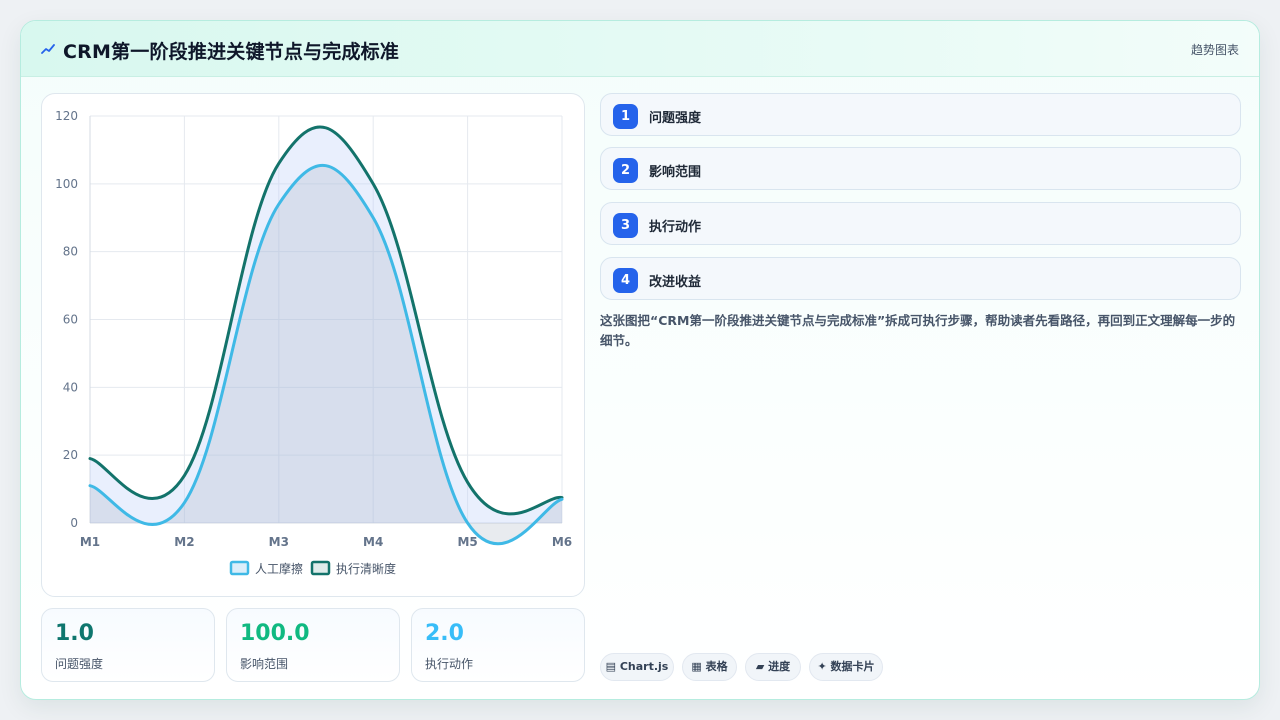  I want to click on stat-label: 问题强度, so click(79, 664).